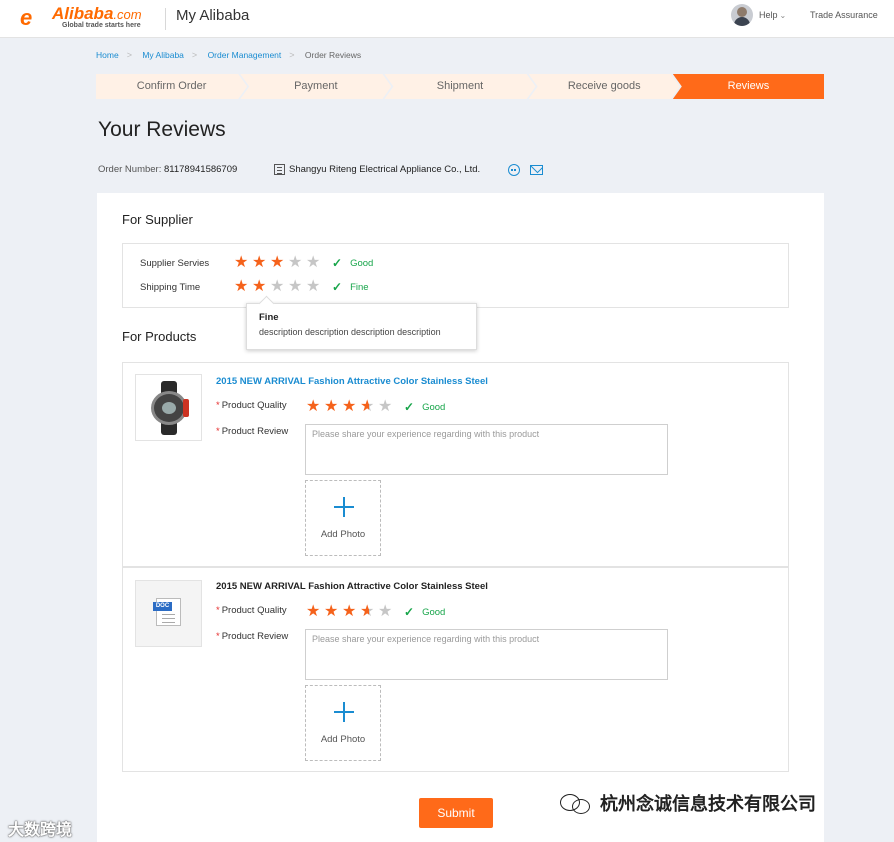  What do you see at coordinates (576, 803) in the screenshot?
I see `wechat-icon` at bounding box center [576, 803].